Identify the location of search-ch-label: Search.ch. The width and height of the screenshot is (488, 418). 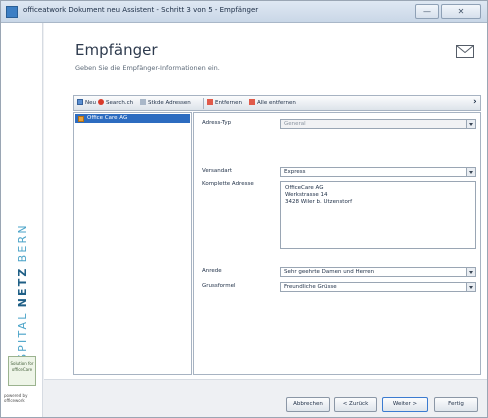
(120, 103).